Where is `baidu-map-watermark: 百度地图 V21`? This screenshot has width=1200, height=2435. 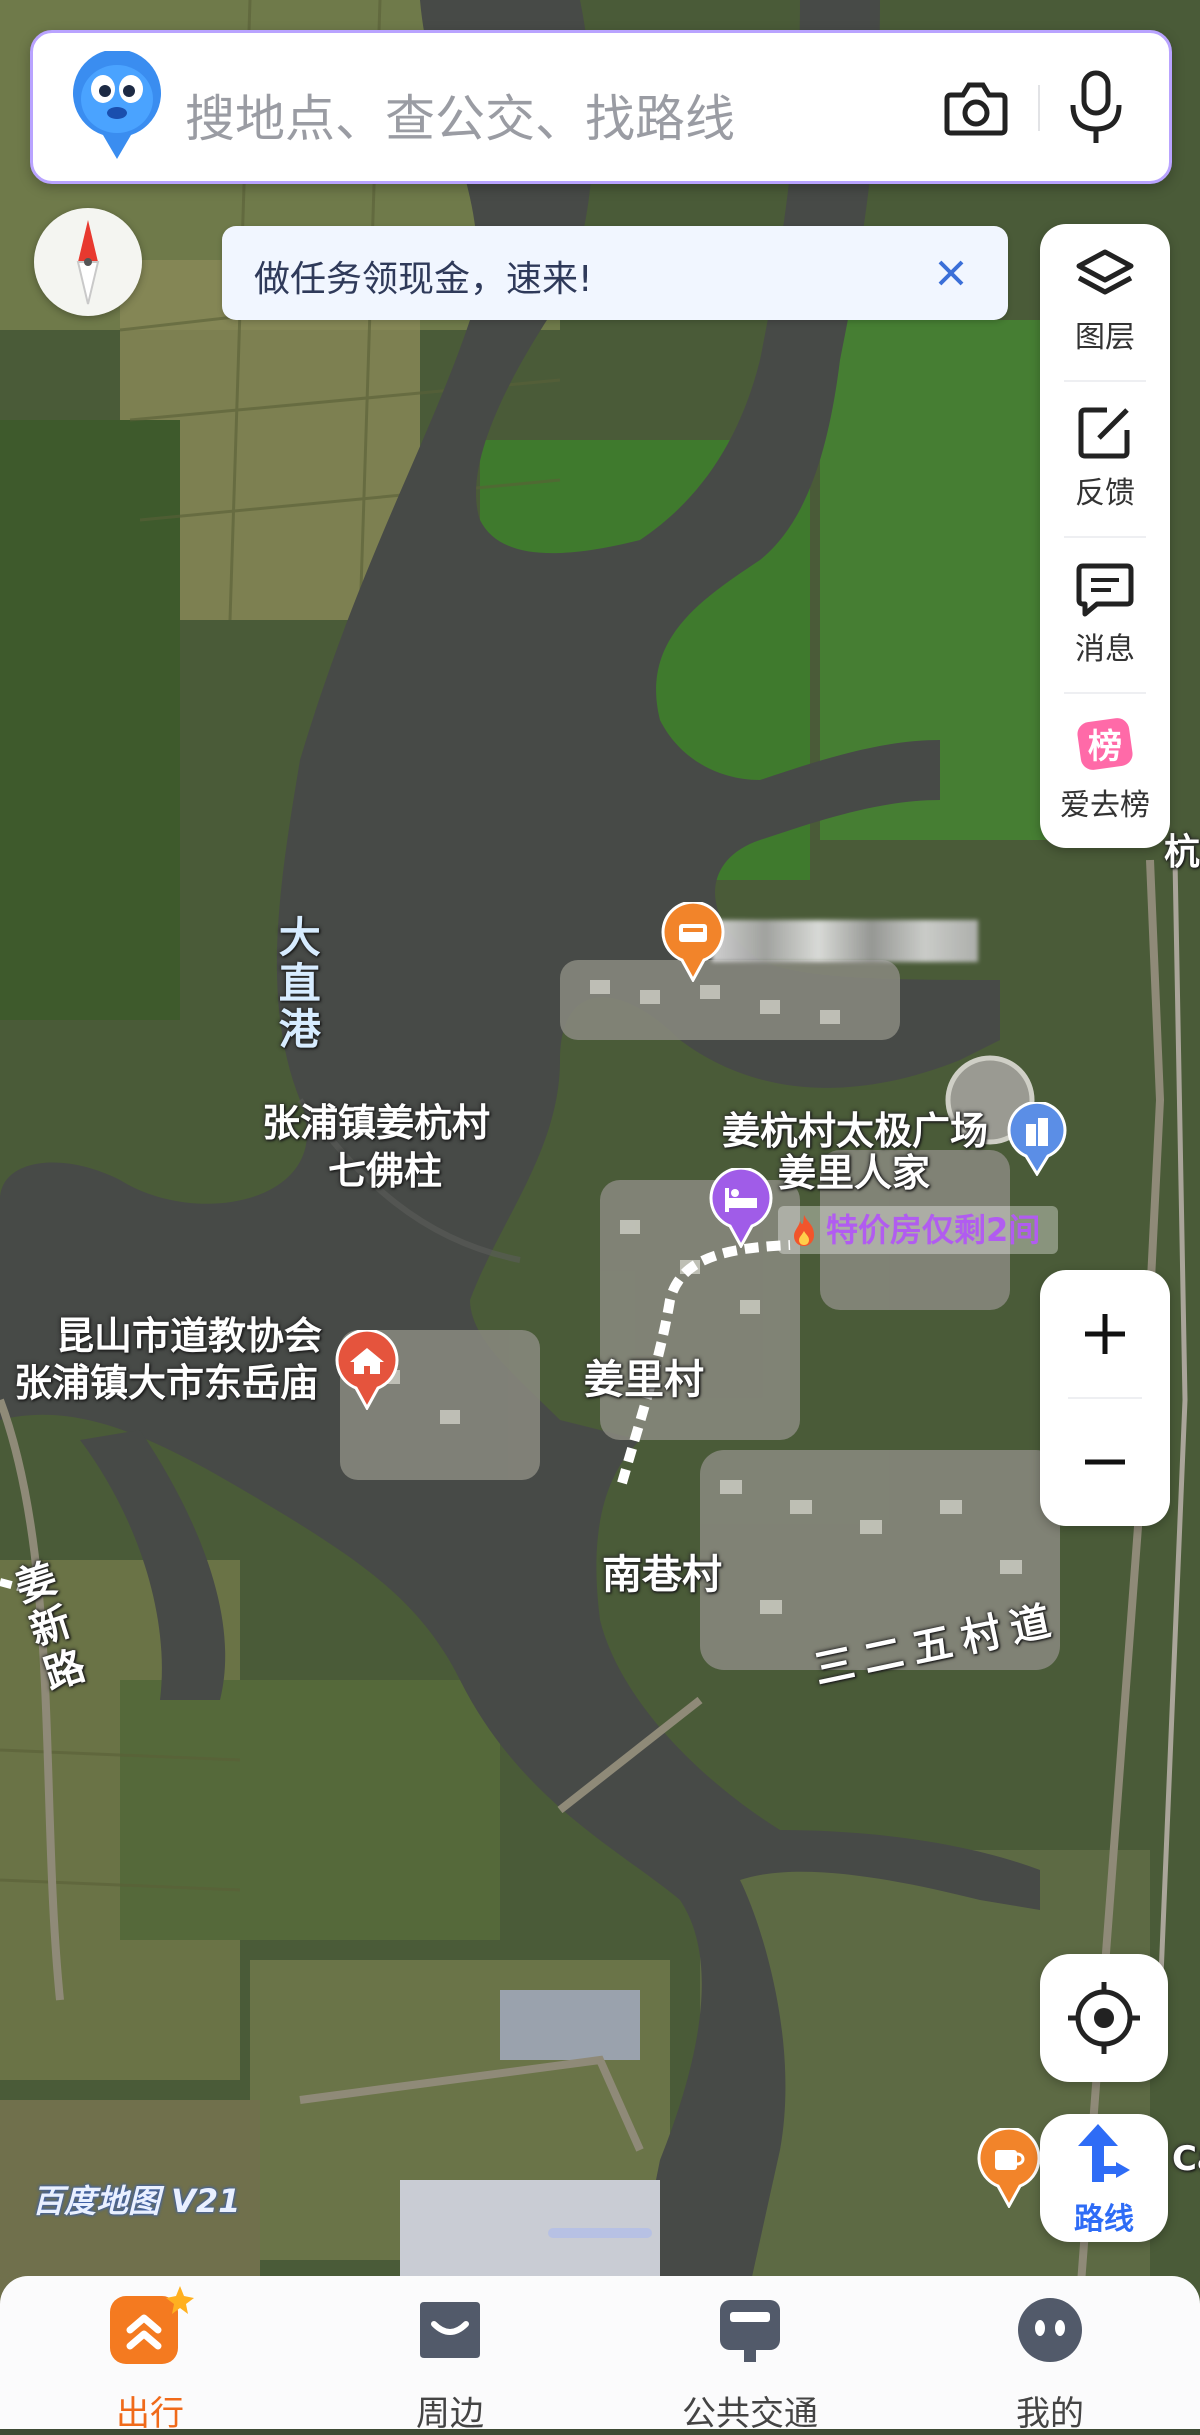 baidu-map-watermark: 百度地图 V21 is located at coordinates (136, 2201).